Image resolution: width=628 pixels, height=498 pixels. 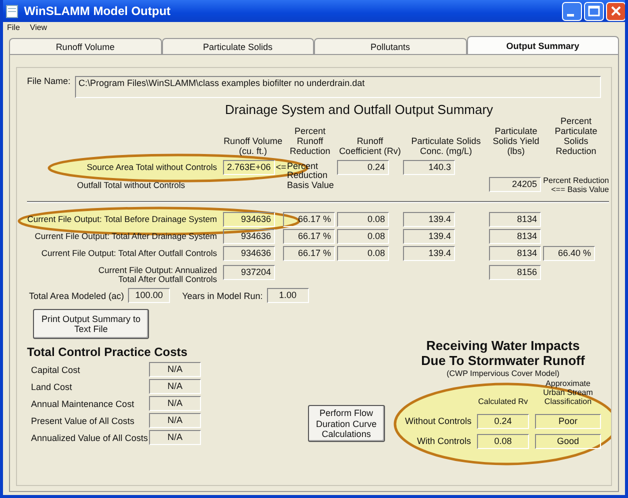 I want to click on column-header: Percent Particulate Solids Reduction, so click(x=576, y=137).